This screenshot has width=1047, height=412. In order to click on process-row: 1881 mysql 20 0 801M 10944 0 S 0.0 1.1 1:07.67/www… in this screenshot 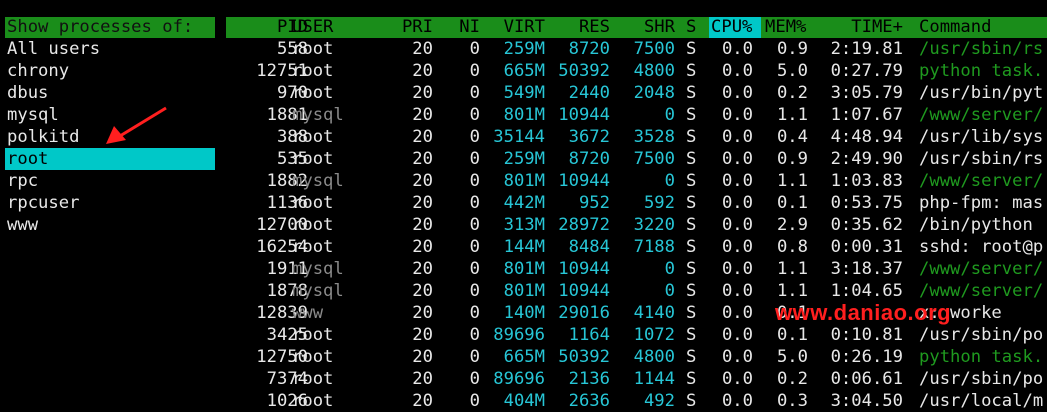, I will do `click(636, 115)`.